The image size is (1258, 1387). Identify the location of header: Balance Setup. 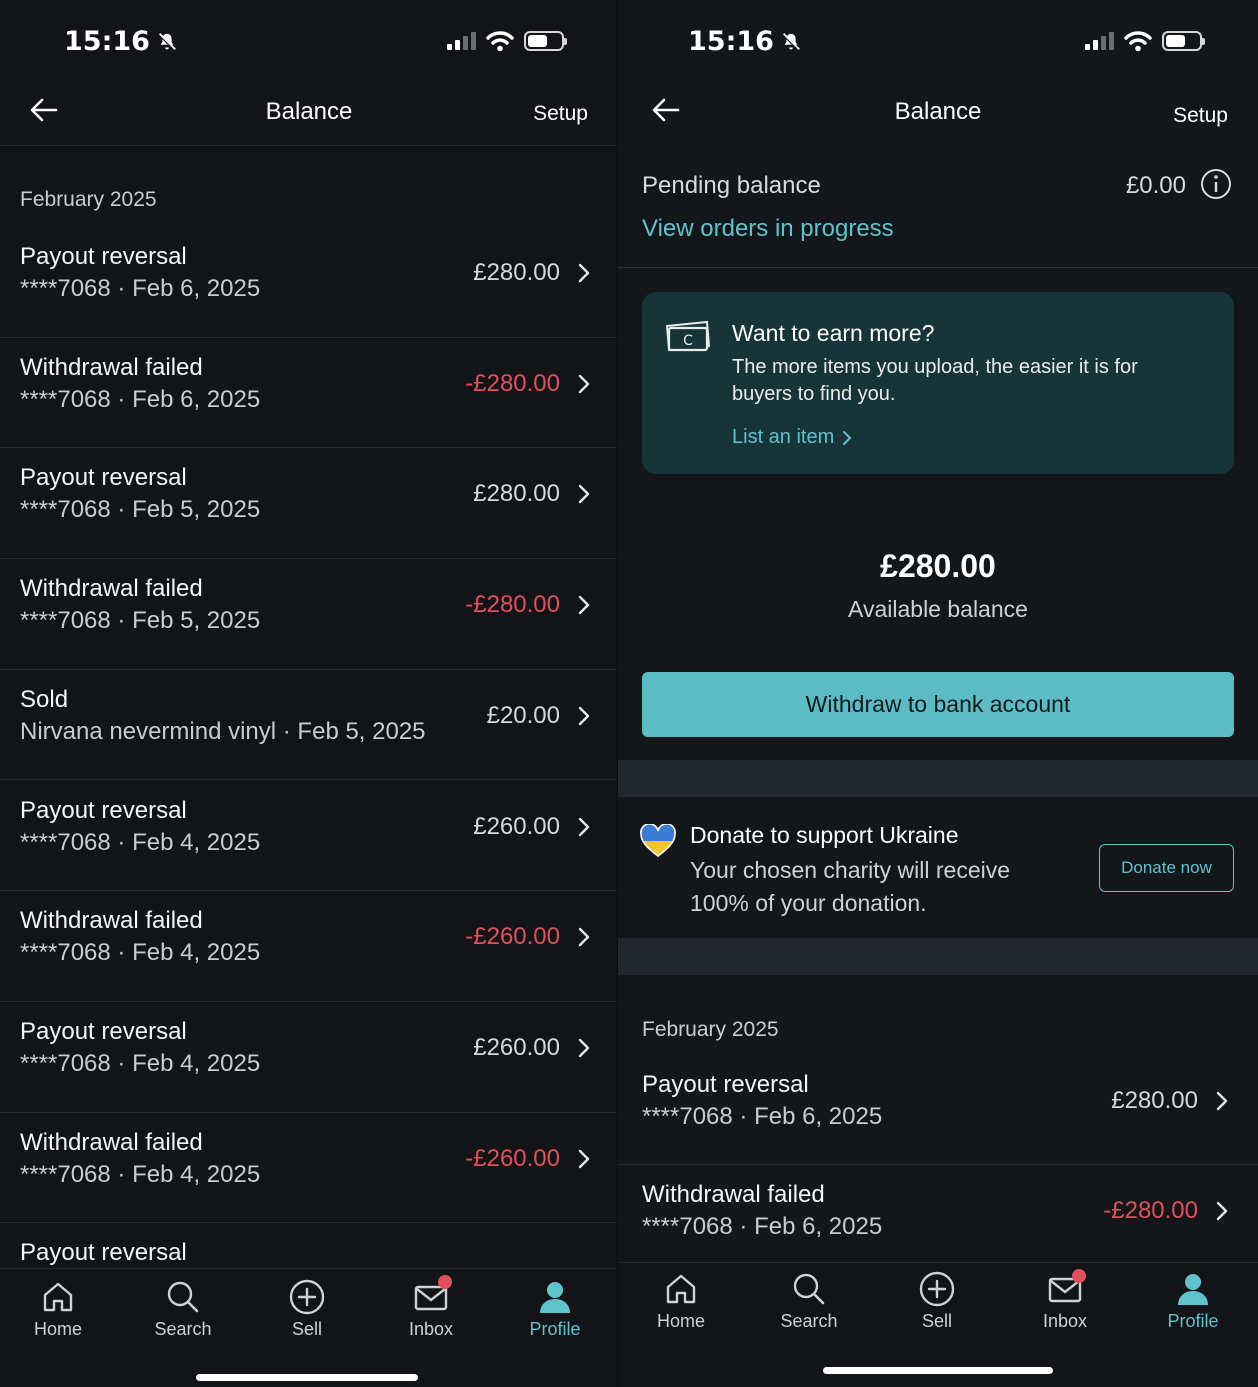
(938, 112).